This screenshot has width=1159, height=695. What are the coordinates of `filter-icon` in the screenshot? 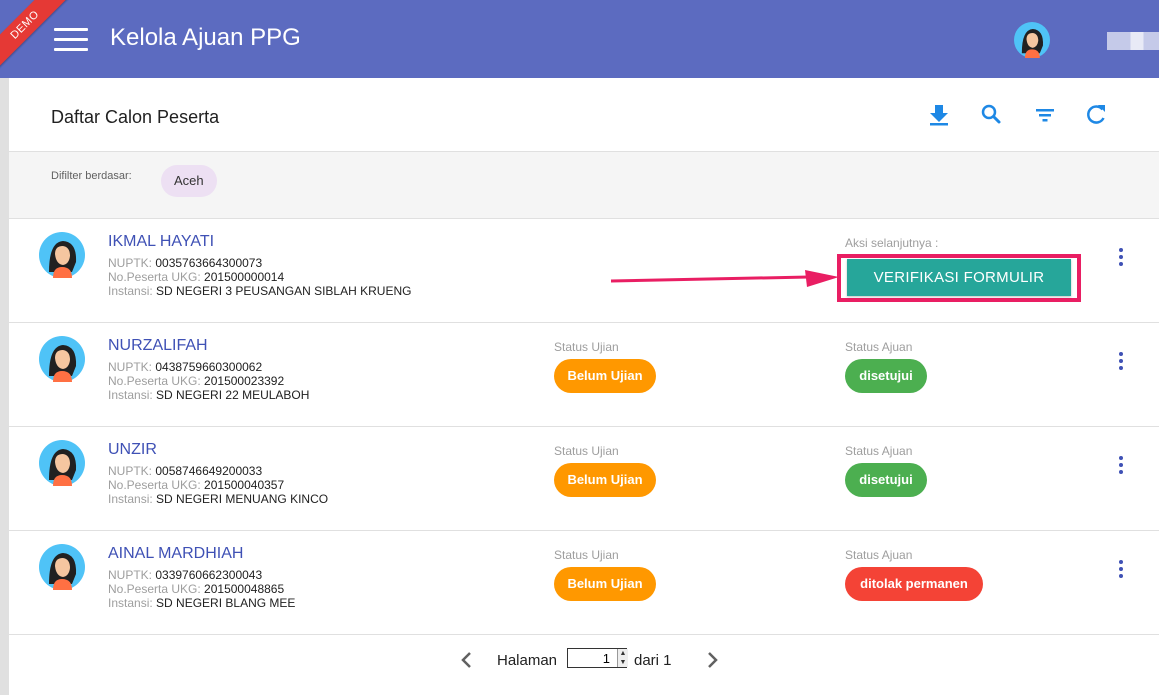 It's located at (1045, 115).